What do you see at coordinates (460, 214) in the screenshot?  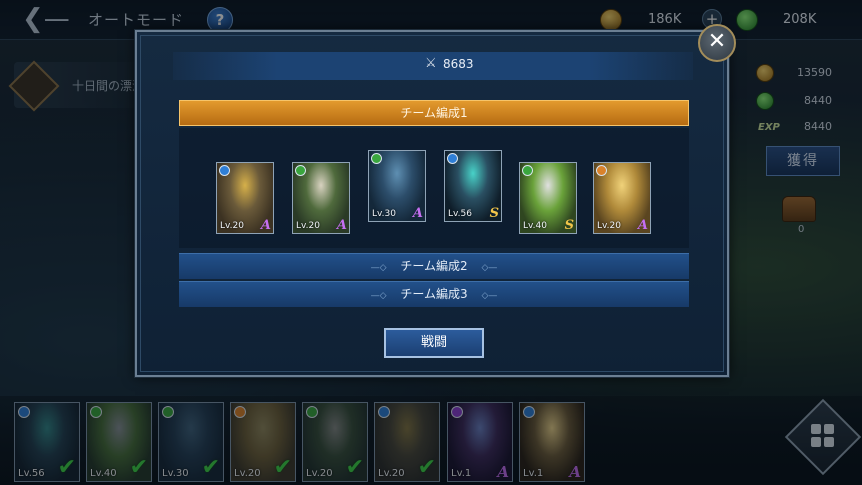 I see `hero-level: Lv.56` at bounding box center [460, 214].